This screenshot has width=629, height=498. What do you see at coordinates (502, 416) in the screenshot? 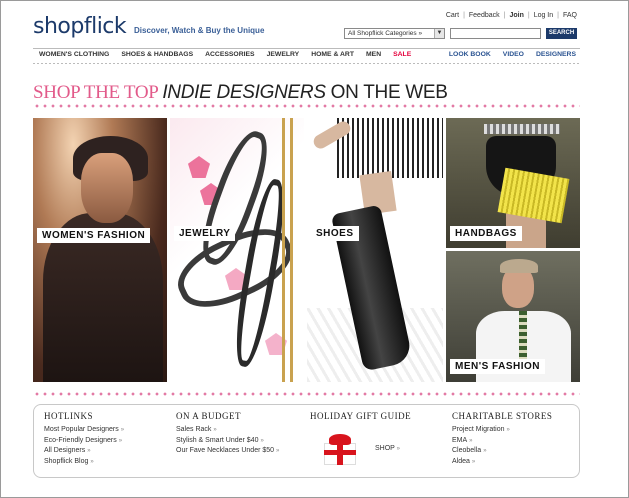
I see `charity-title: CHARITABLE STORES` at bounding box center [502, 416].